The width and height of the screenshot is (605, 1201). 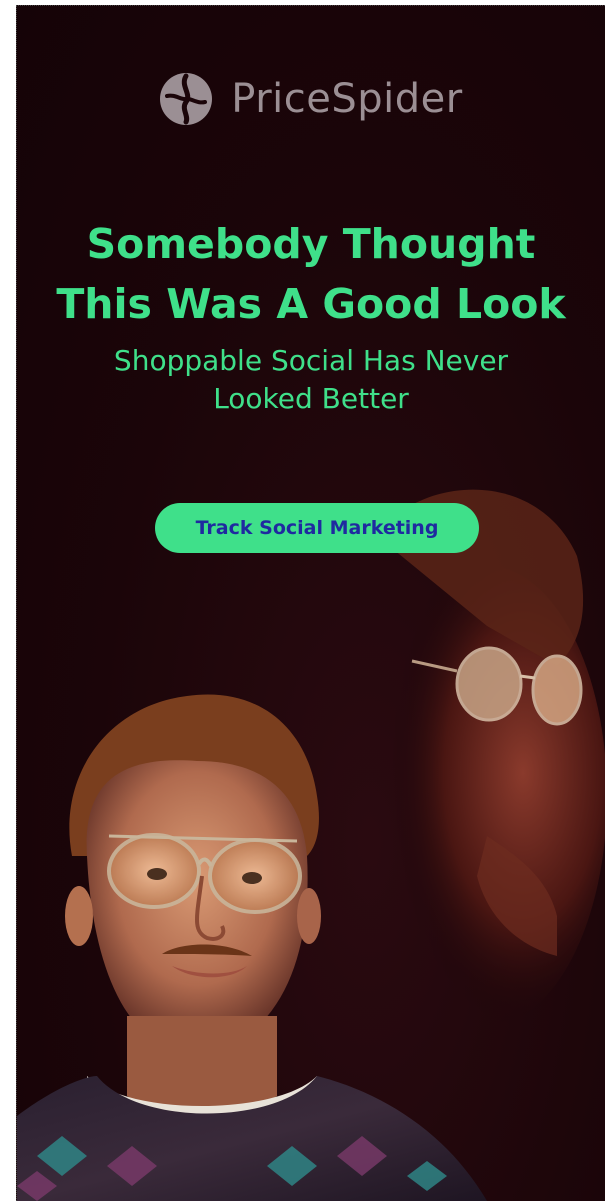 I want to click on track-social-marketing-button: Track Social Marketing, so click(x=317, y=528).